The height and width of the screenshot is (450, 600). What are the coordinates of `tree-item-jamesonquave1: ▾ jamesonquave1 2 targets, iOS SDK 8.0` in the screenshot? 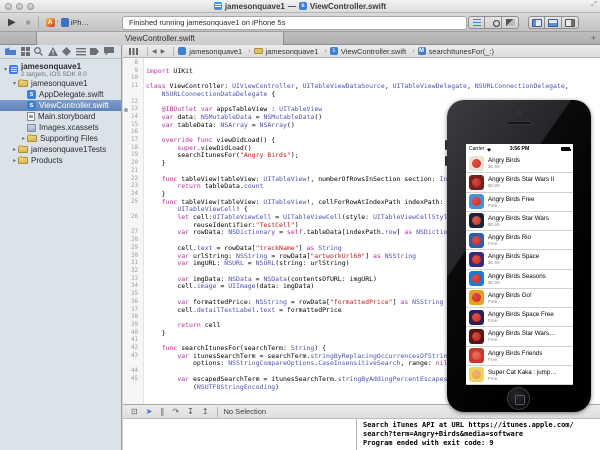 It's located at (60, 69).